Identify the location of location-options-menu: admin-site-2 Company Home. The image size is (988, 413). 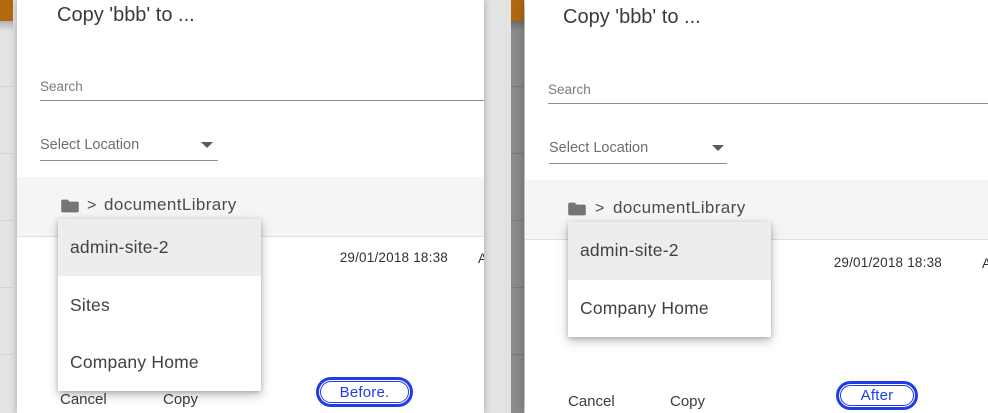
(669, 279).